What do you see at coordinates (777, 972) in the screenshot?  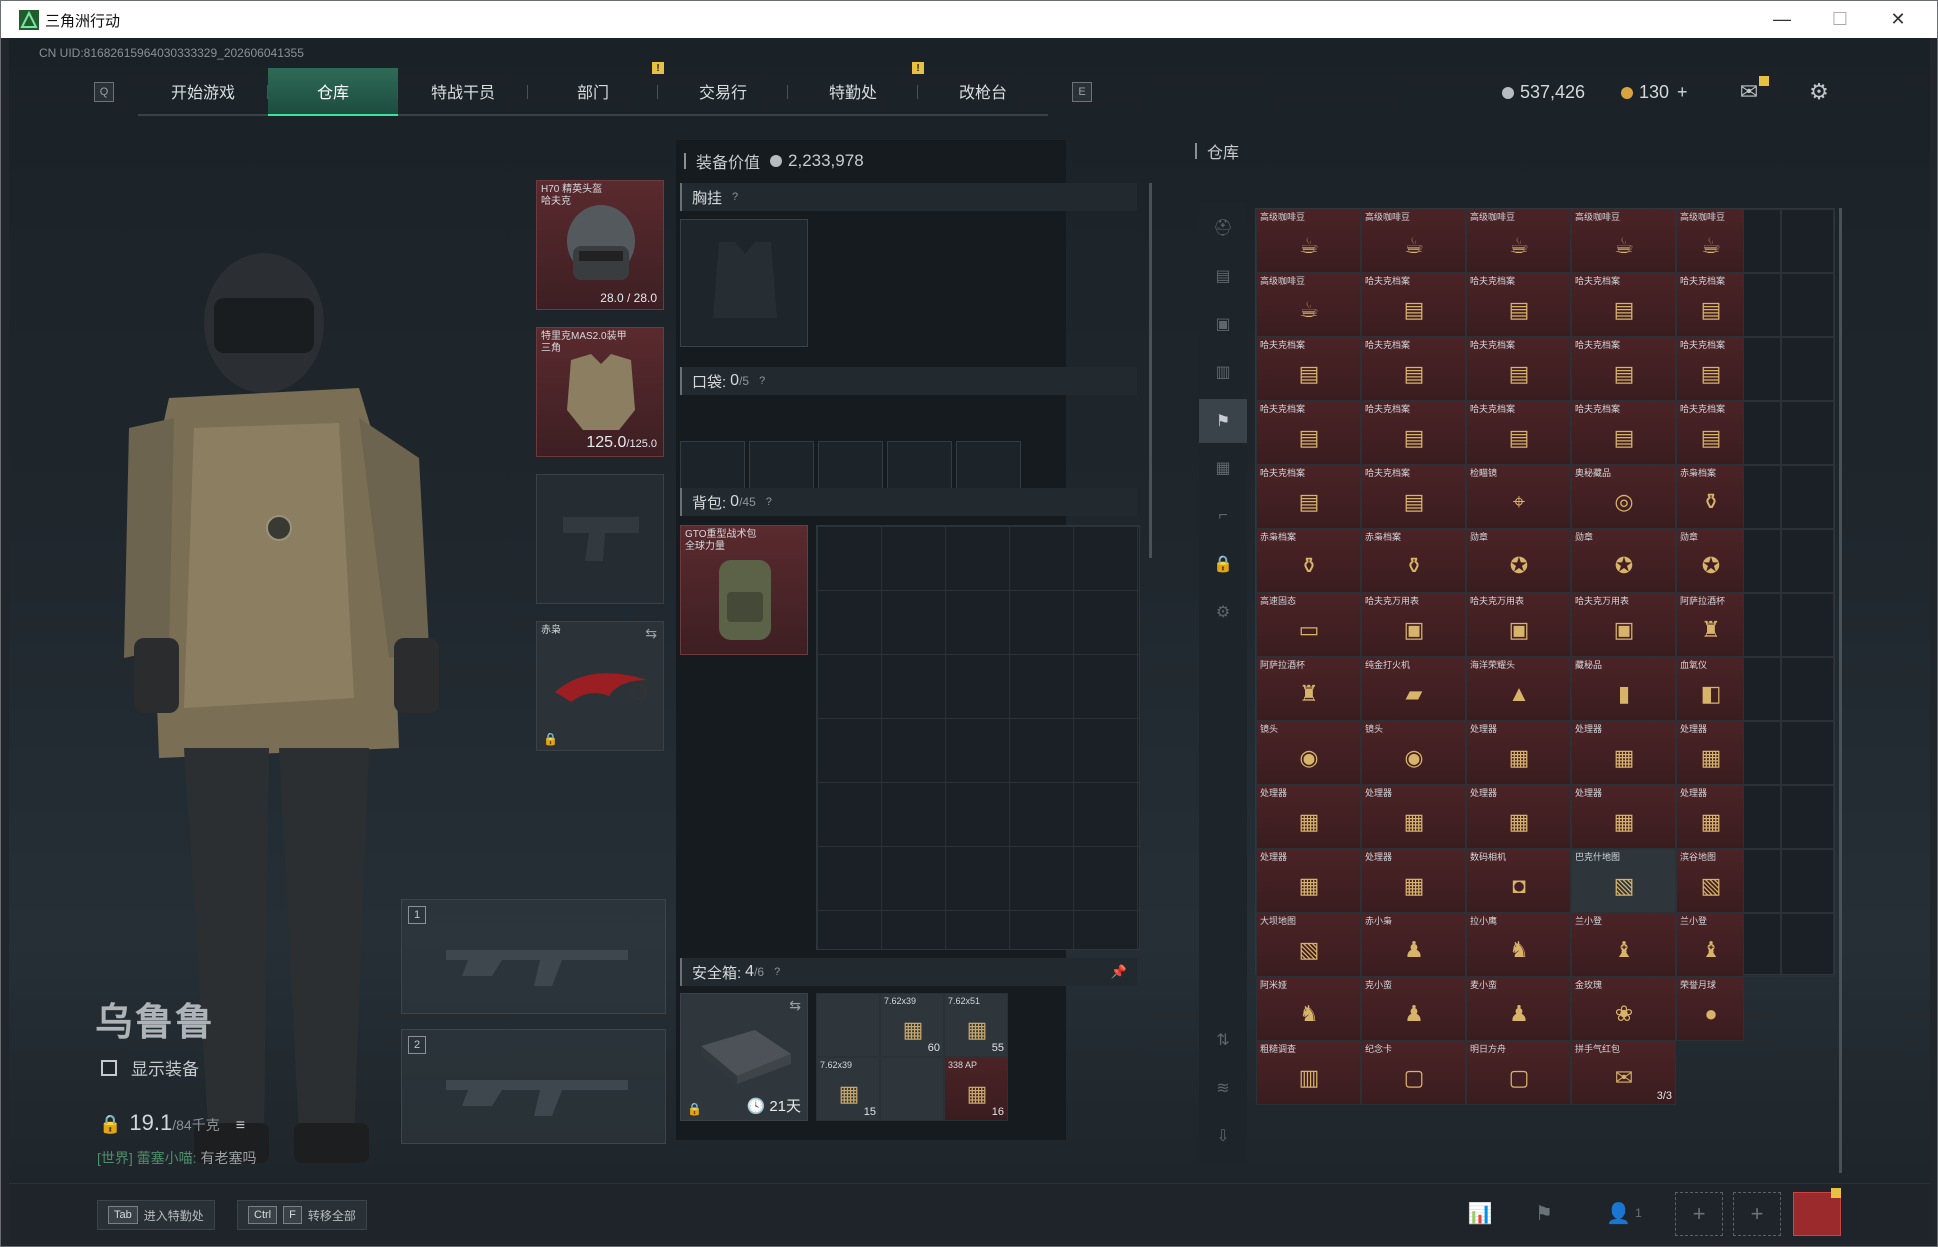 I see `safebox-help-icon: ?` at bounding box center [777, 972].